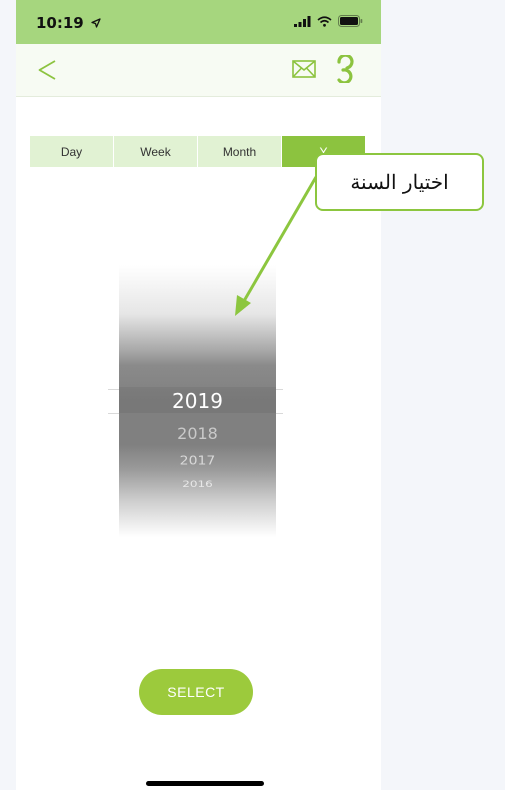  I want to click on status-time-text: 10:19, so click(60, 23).